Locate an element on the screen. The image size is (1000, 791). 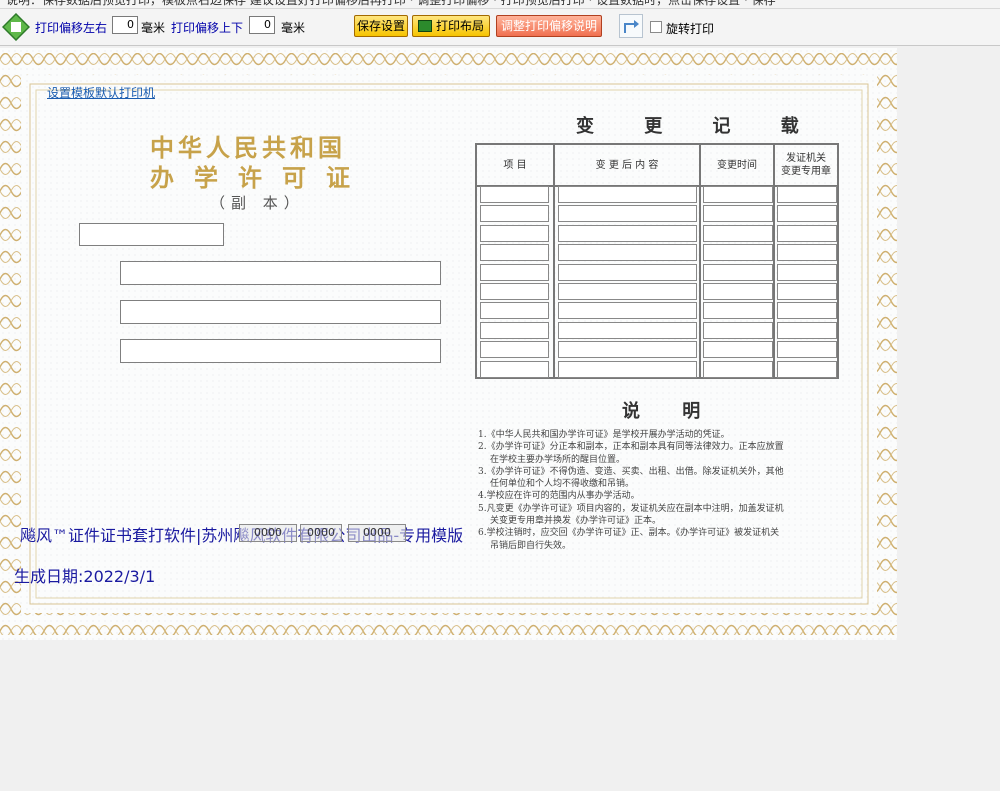
layout-icon is located at coordinates (424, 26).